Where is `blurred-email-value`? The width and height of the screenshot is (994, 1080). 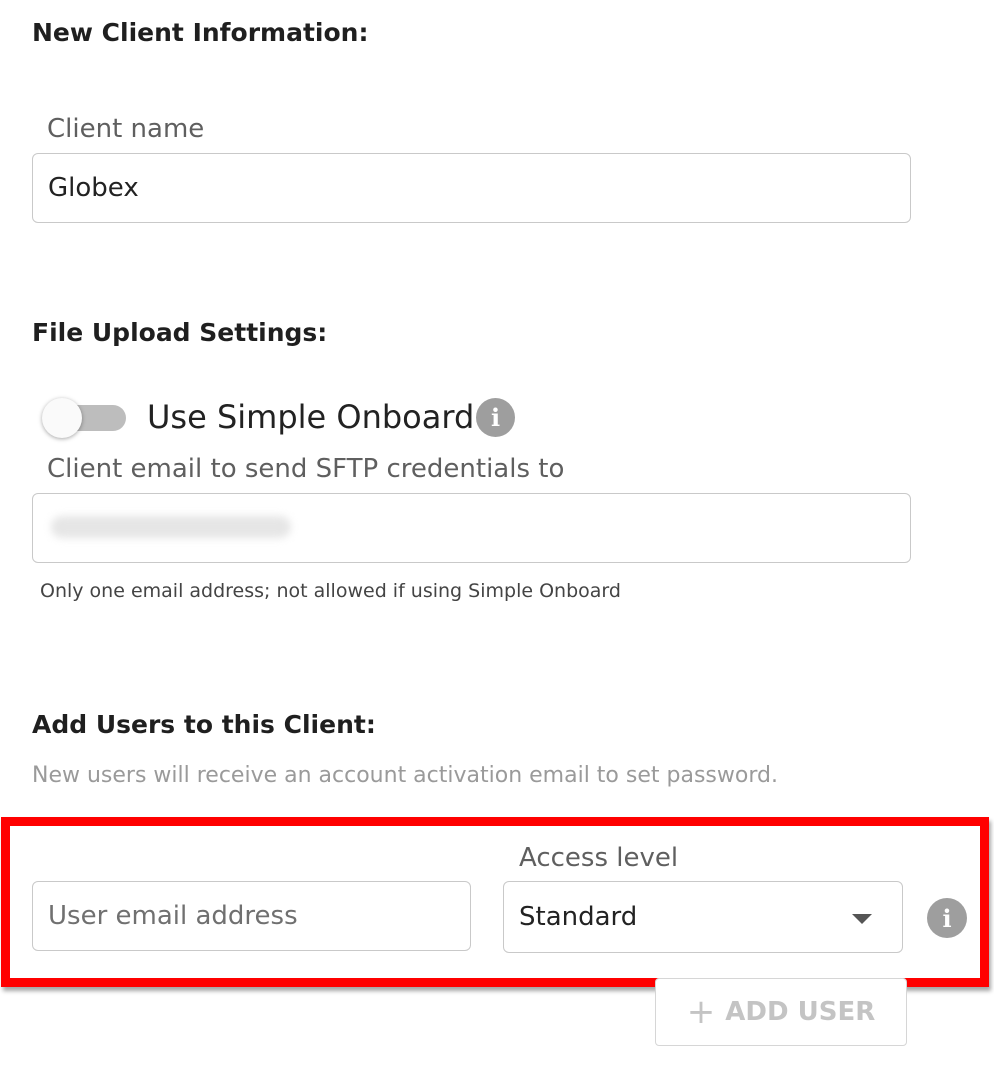
blurred-email-value is located at coordinates (171, 527).